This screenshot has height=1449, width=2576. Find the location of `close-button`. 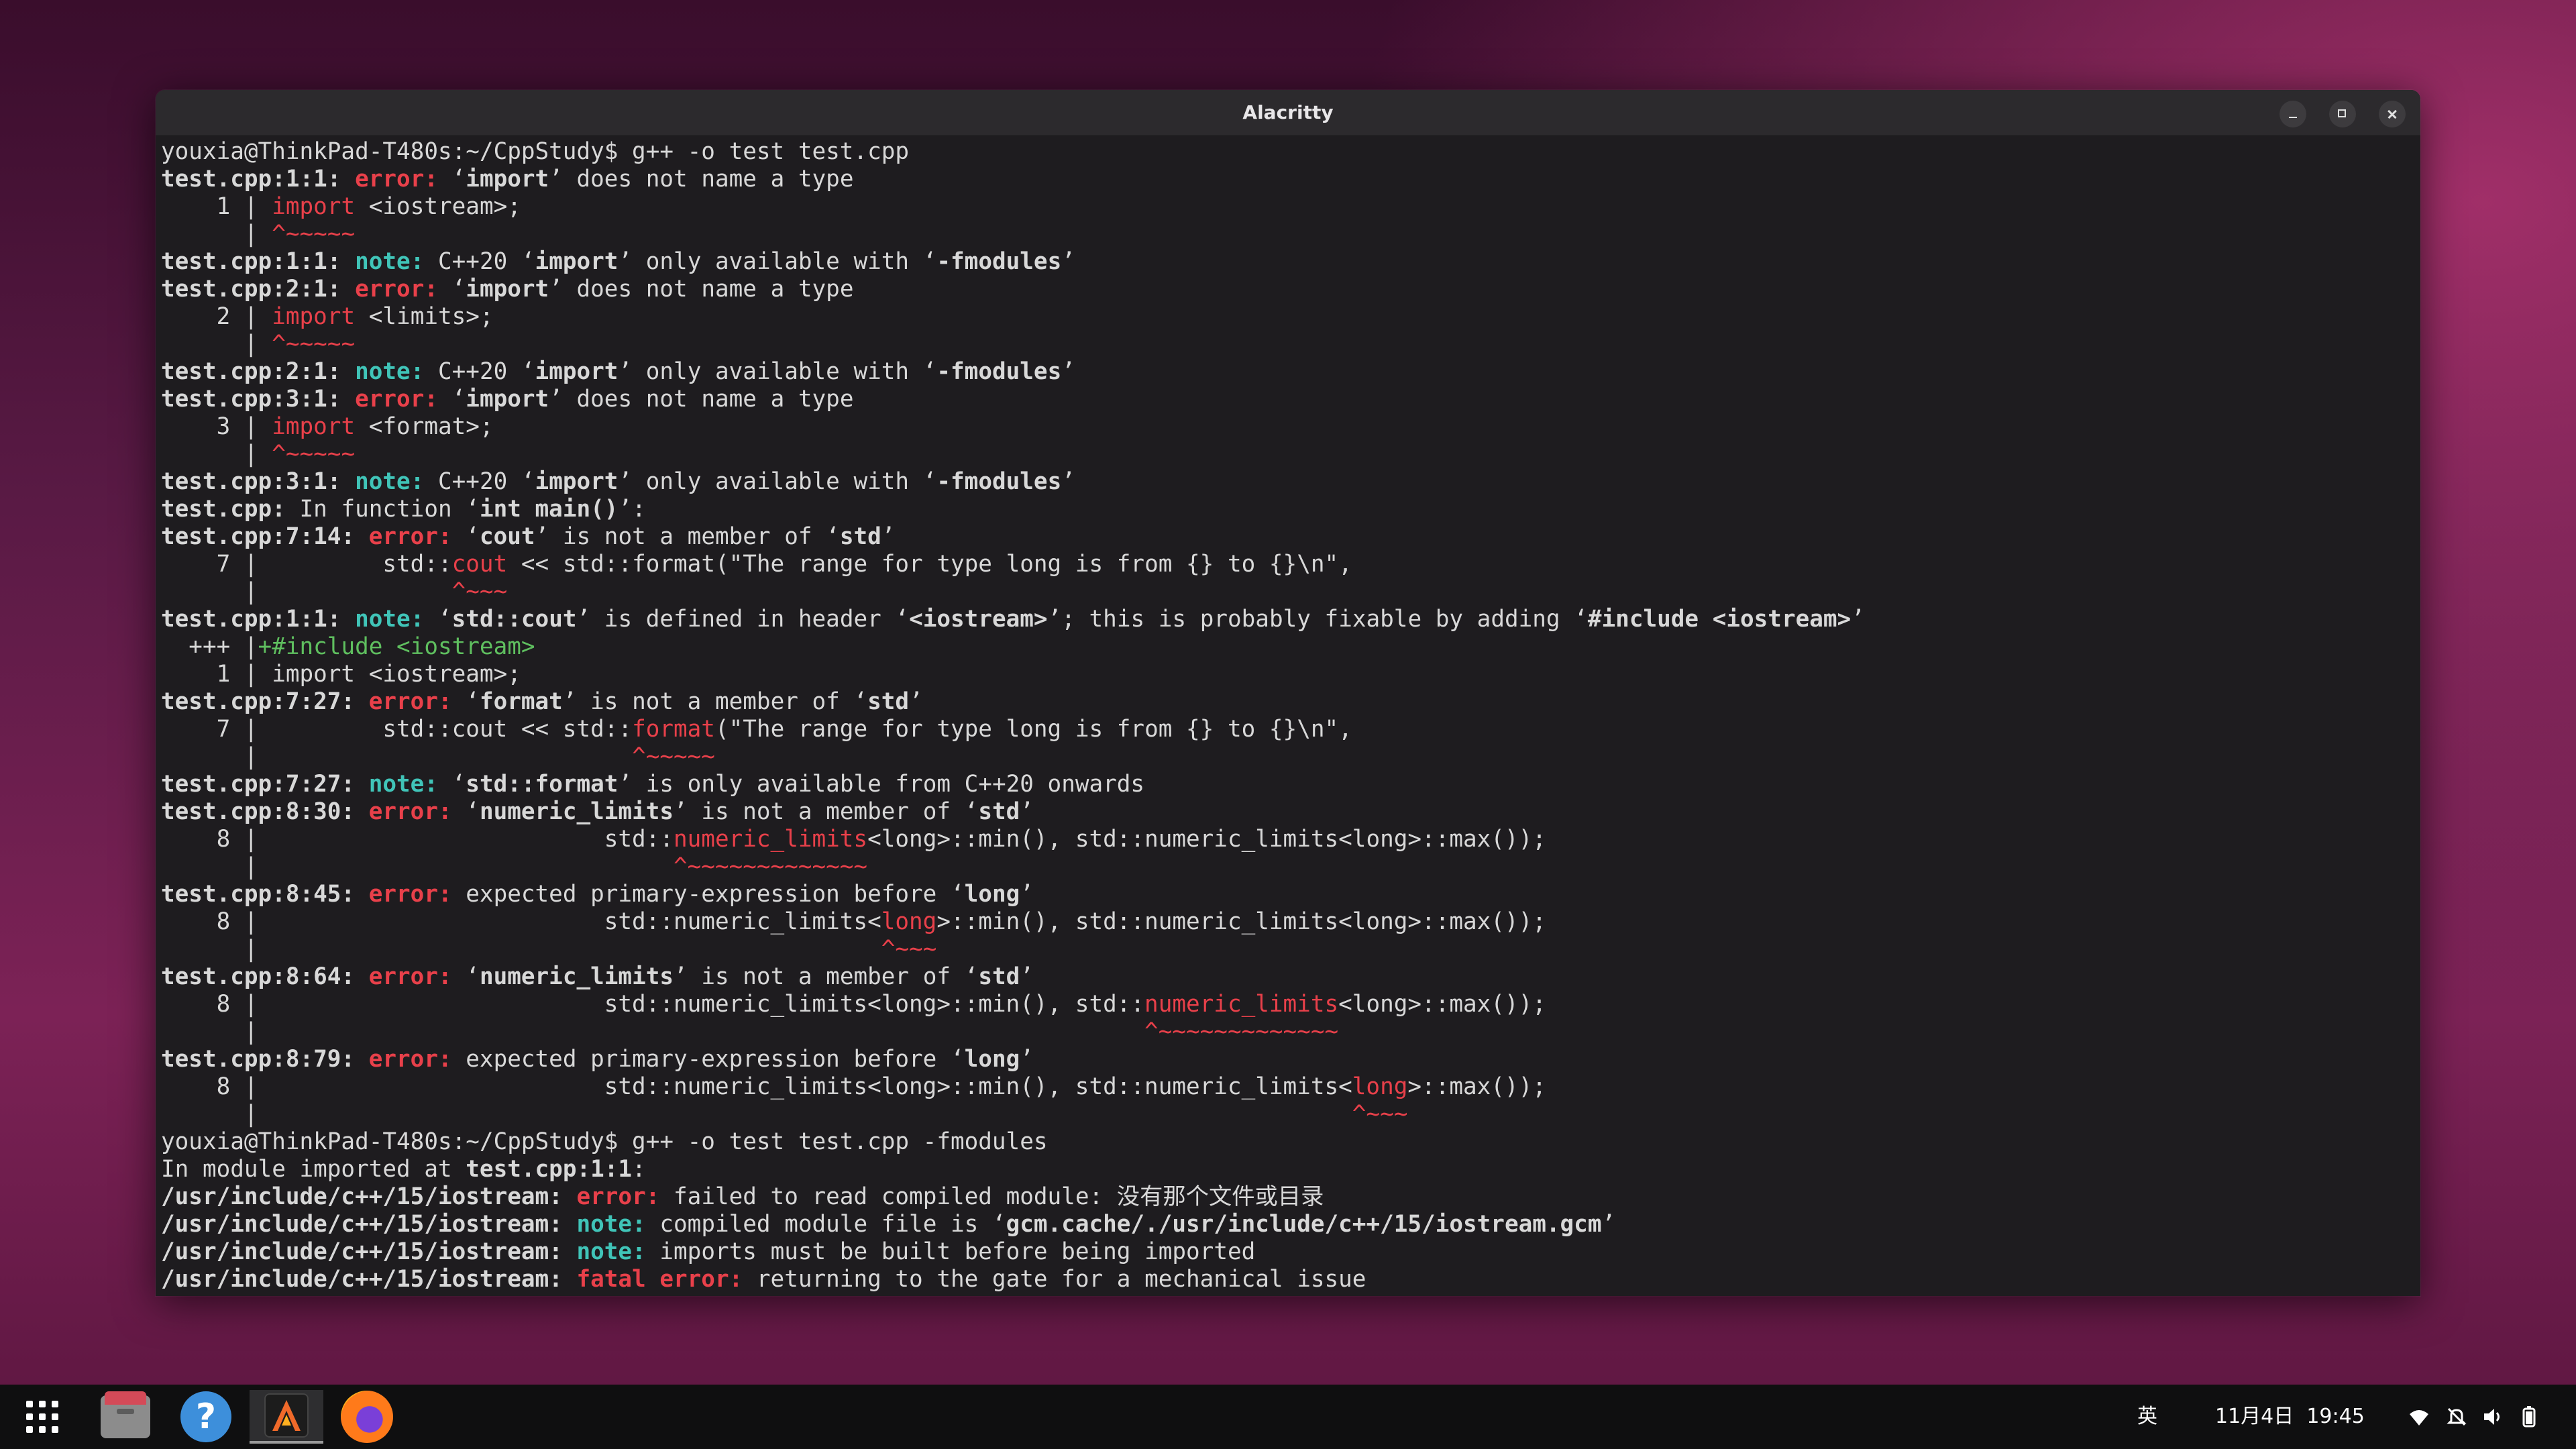

close-button is located at coordinates (2392, 114).